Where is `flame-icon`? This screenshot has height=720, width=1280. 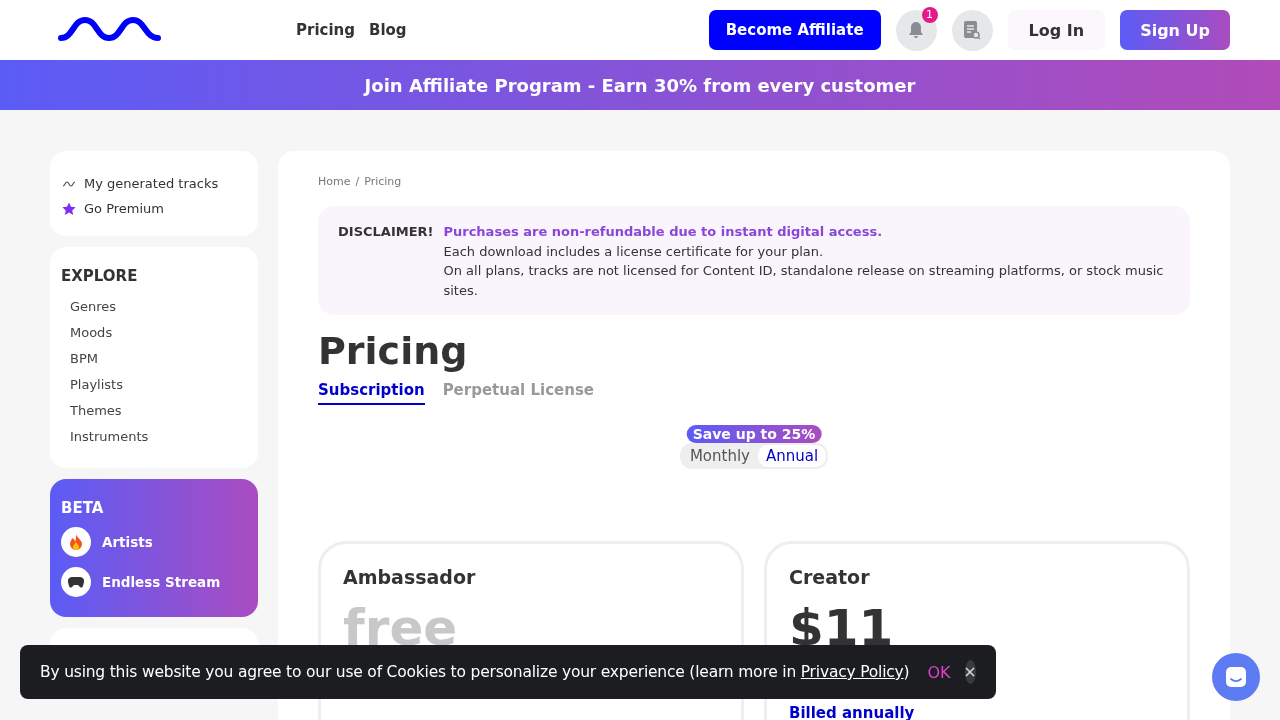 flame-icon is located at coordinates (76, 542).